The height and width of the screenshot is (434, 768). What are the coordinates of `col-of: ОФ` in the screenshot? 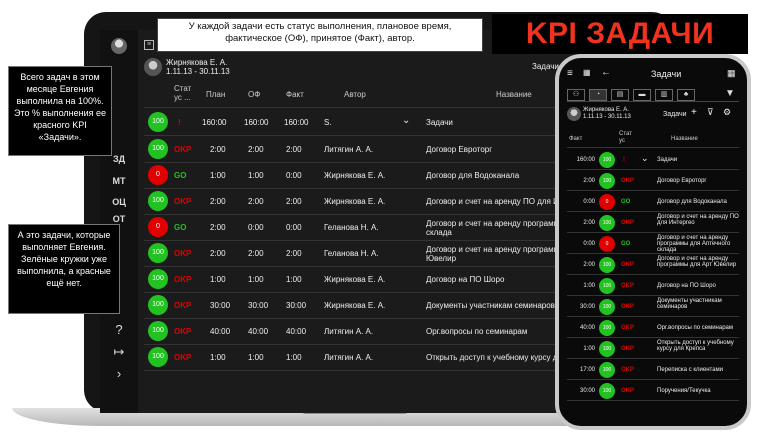 It's located at (254, 94).